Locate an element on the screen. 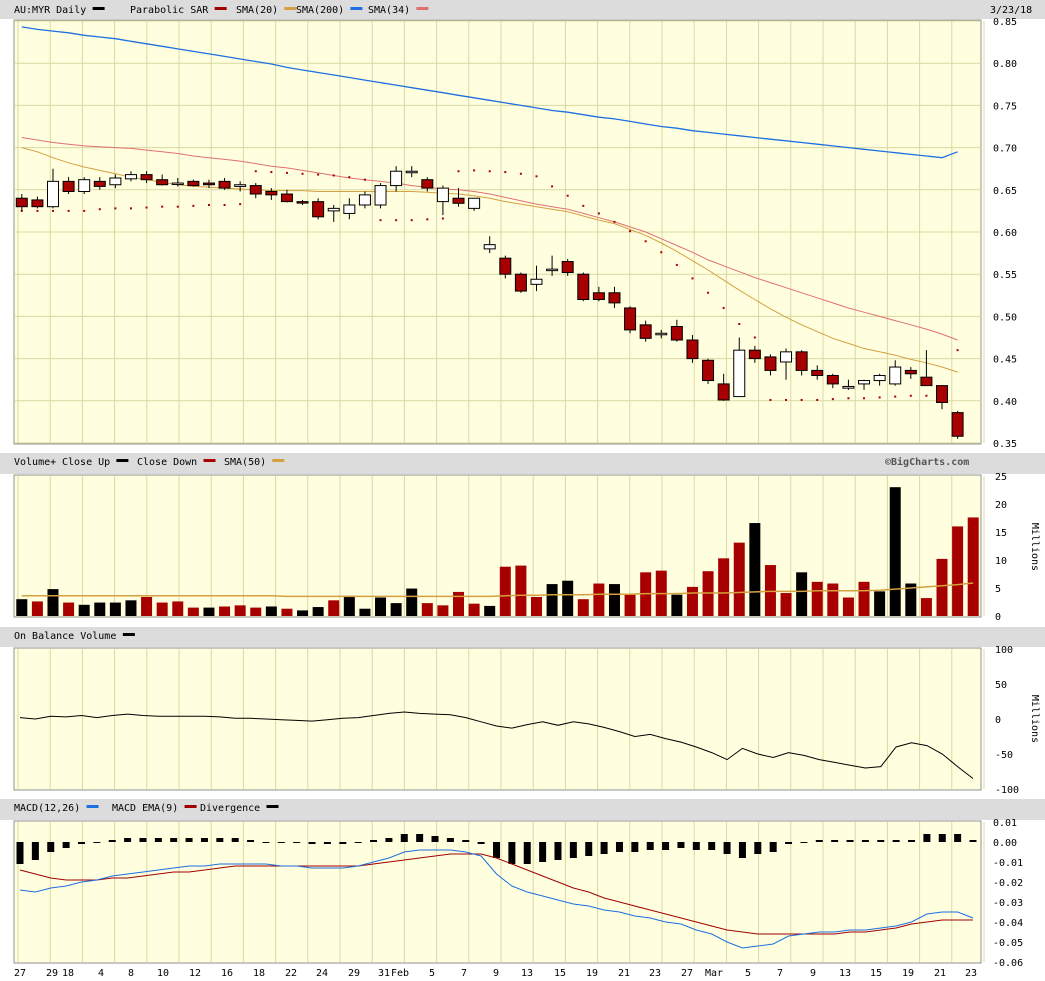 The height and width of the screenshot is (981, 1045). symbol-legend-swatch is located at coordinates (98, 8).